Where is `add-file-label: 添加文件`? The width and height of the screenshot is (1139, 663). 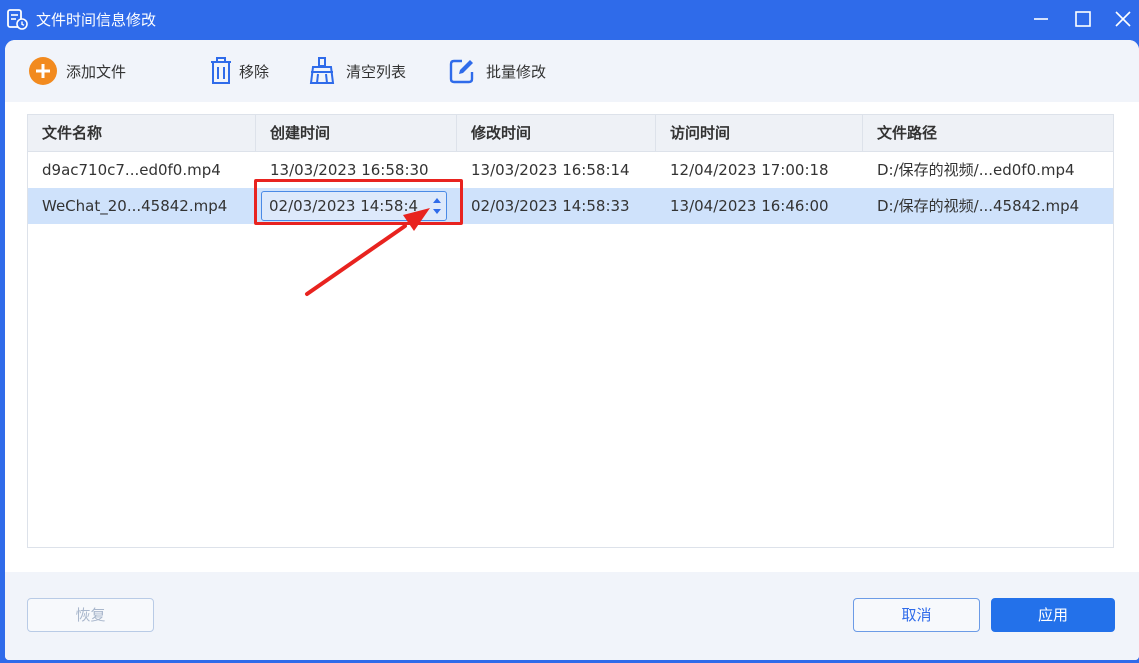
add-file-label: 添加文件 is located at coordinates (96, 71).